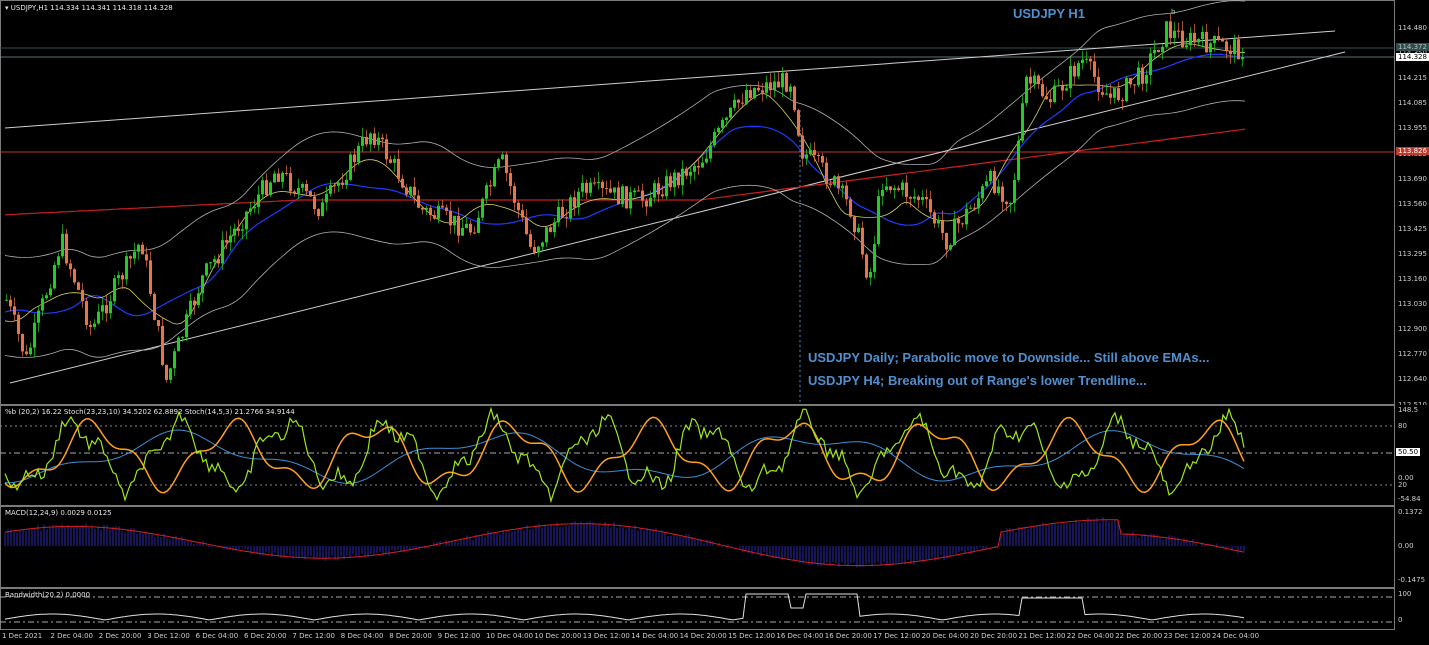 Image resolution: width=1429 pixels, height=645 pixels. I want to click on price-tick: 113.690, so click(1412, 178).